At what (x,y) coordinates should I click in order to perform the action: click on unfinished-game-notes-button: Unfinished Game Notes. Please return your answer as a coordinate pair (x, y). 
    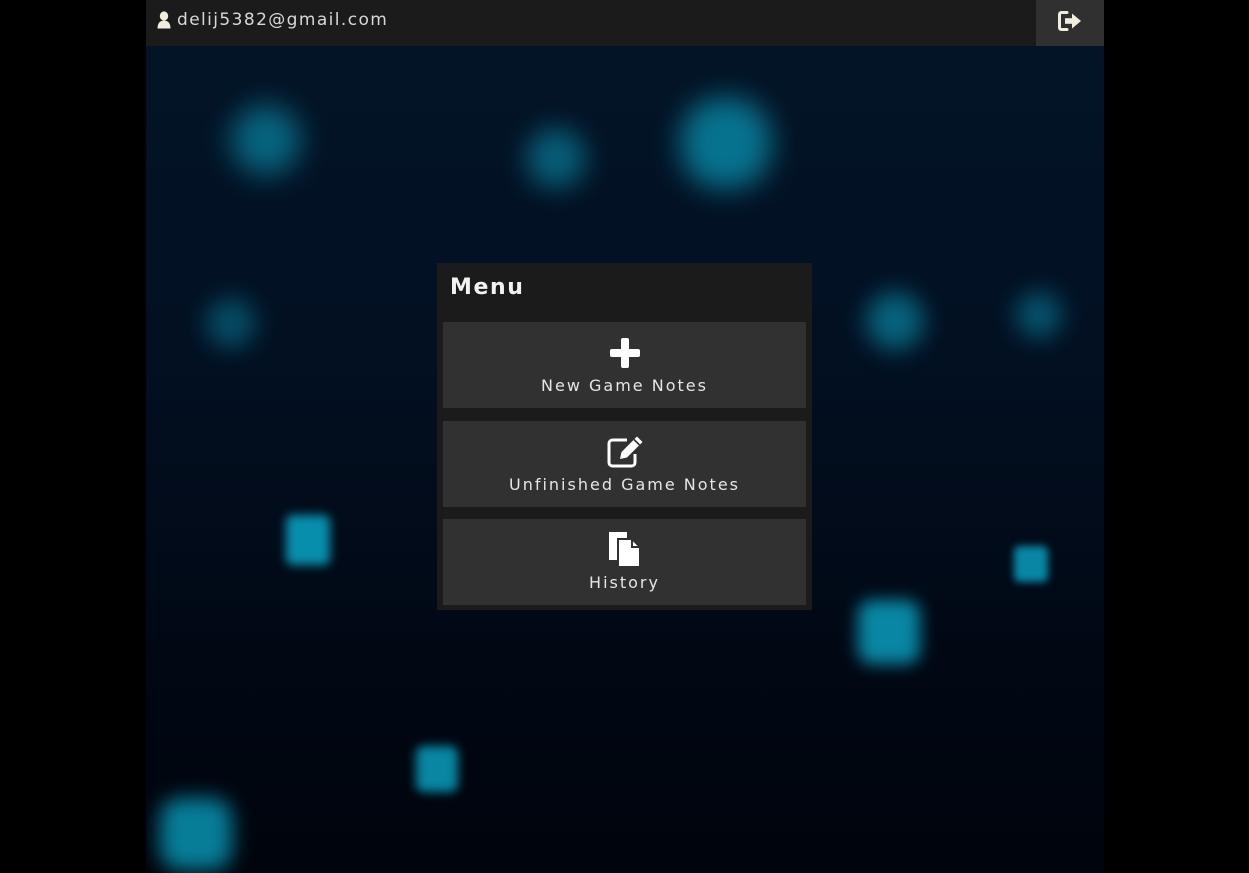
    Looking at the image, I should click on (624, 464).